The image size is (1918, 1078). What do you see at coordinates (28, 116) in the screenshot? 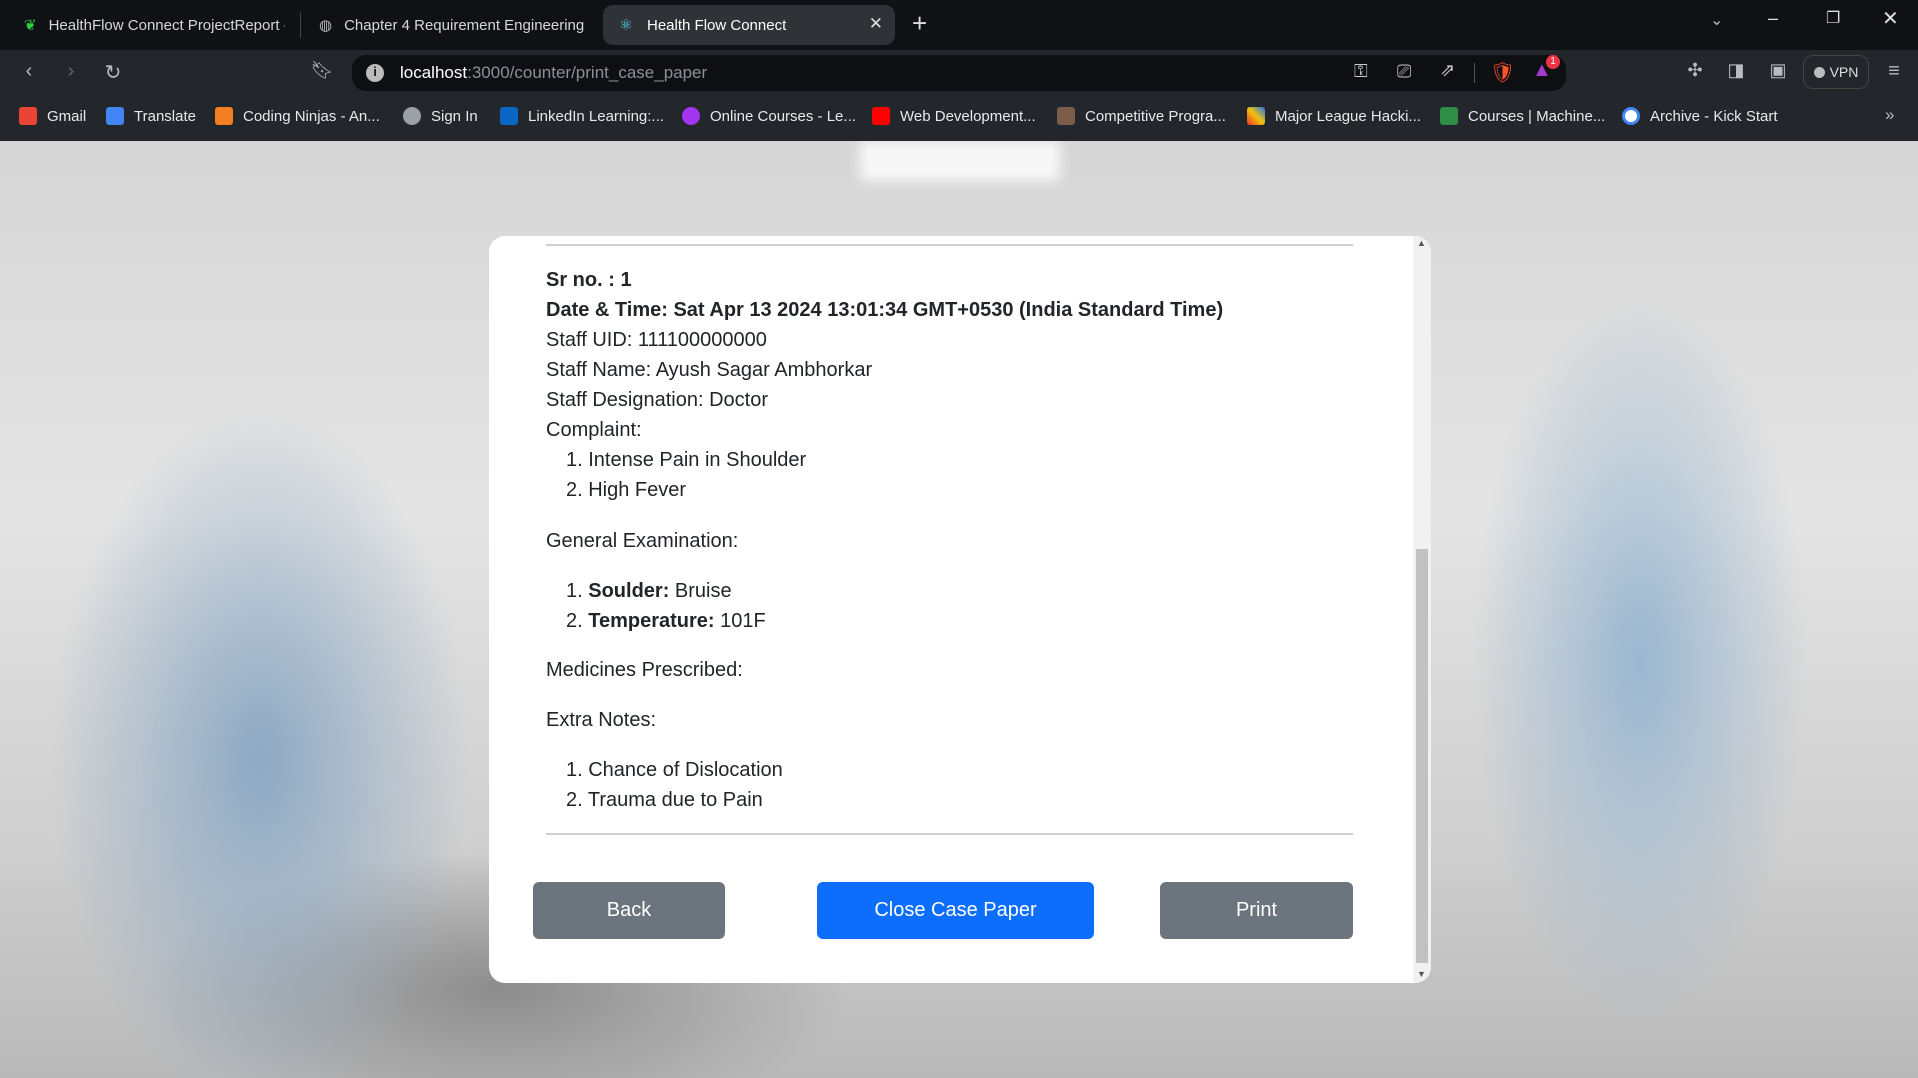
I see `gmail-icon` at bounding box center [28, 116].